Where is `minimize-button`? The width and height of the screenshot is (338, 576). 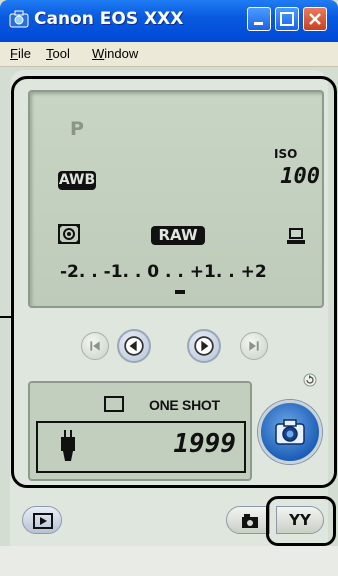
minimize-button is located at coordinates (259, 19).